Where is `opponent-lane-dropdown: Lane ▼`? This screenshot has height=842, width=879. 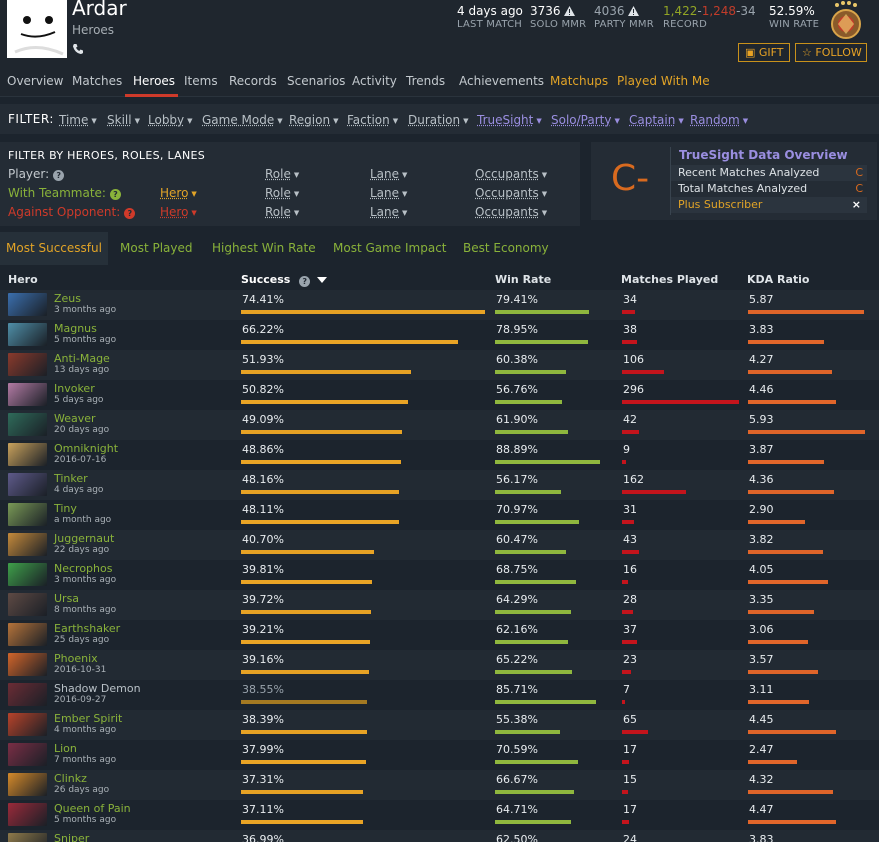
opponent-lane-dropdown: Lane ▼ is located at coordinates (388, 212).